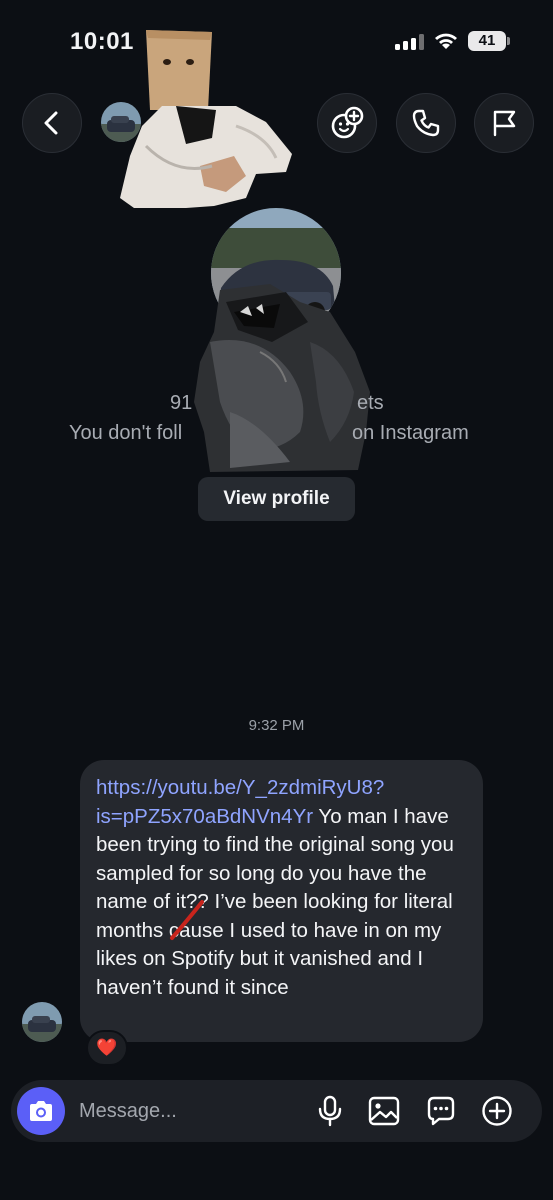 This screenshot has width=553, height=1200. I want to click on add-effects-icon, so click(347, 122).